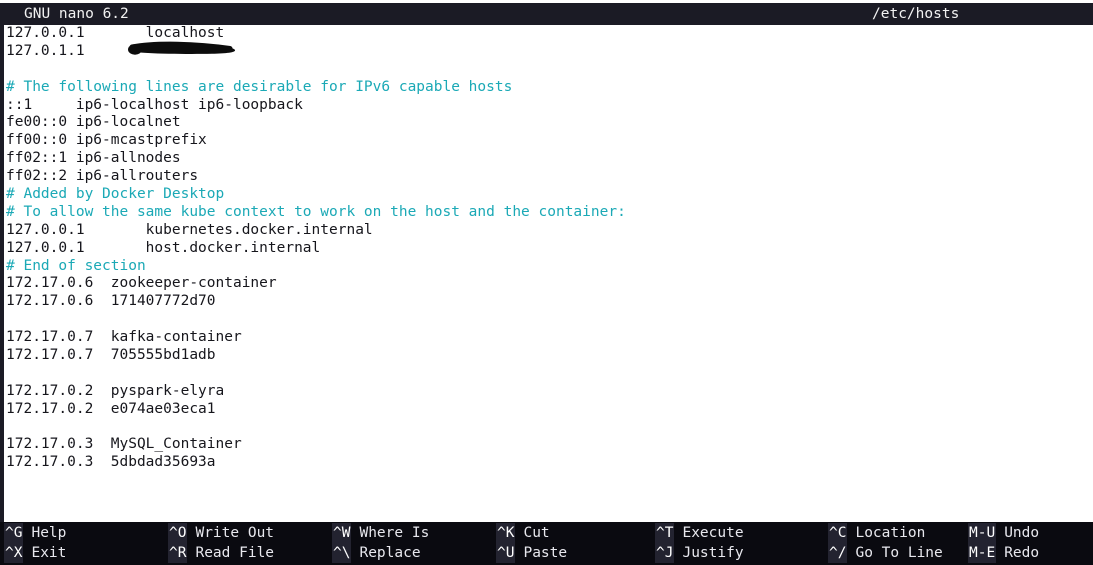 Image resolution: width=1093 pixels, height=565 pixels. I want to click on editor-line: 127.0.1.1, so click(548, 52).